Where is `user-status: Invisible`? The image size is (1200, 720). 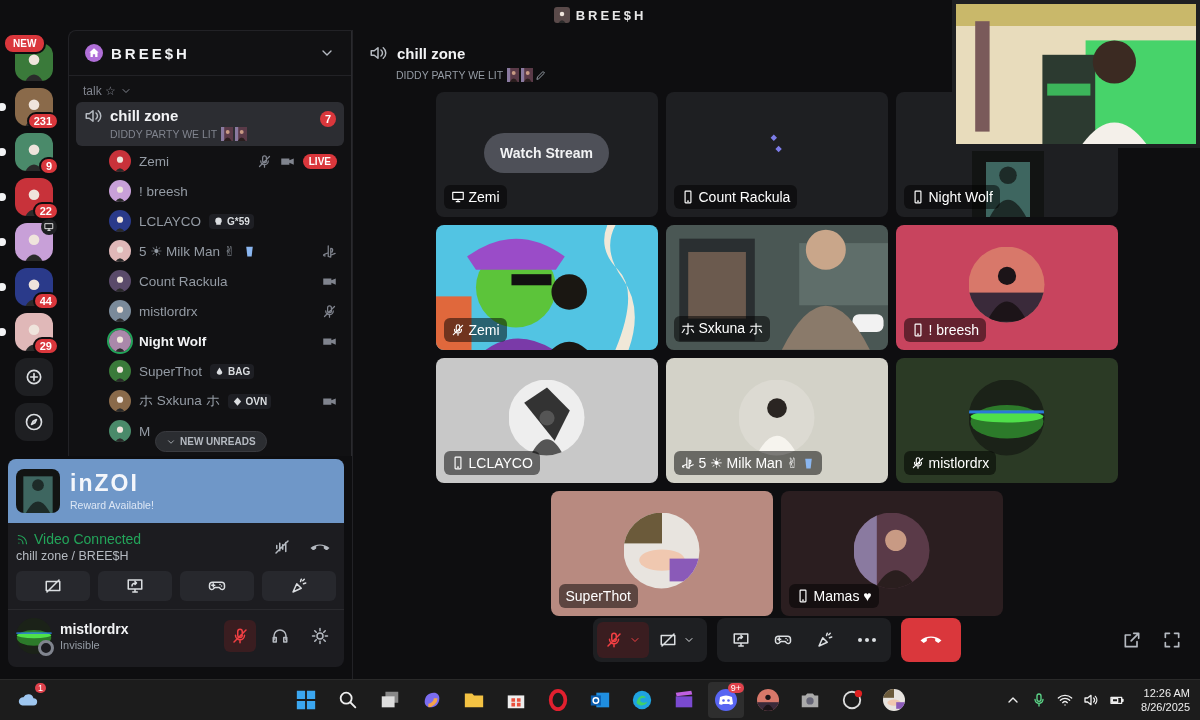 user-status: Invisible is located at coordinates (80, 645).